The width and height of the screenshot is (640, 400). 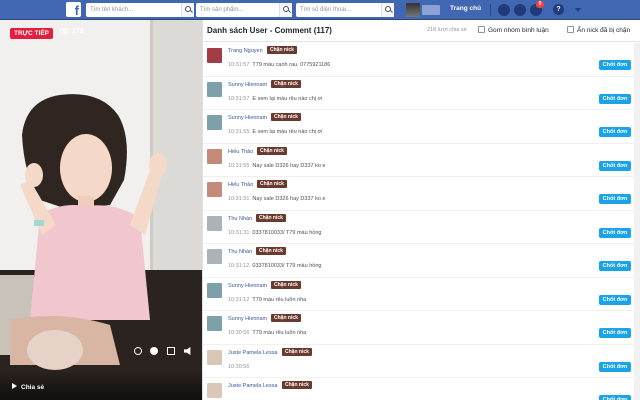 I want to click on account-menu-caret-icon, so click(x=578, y=10).